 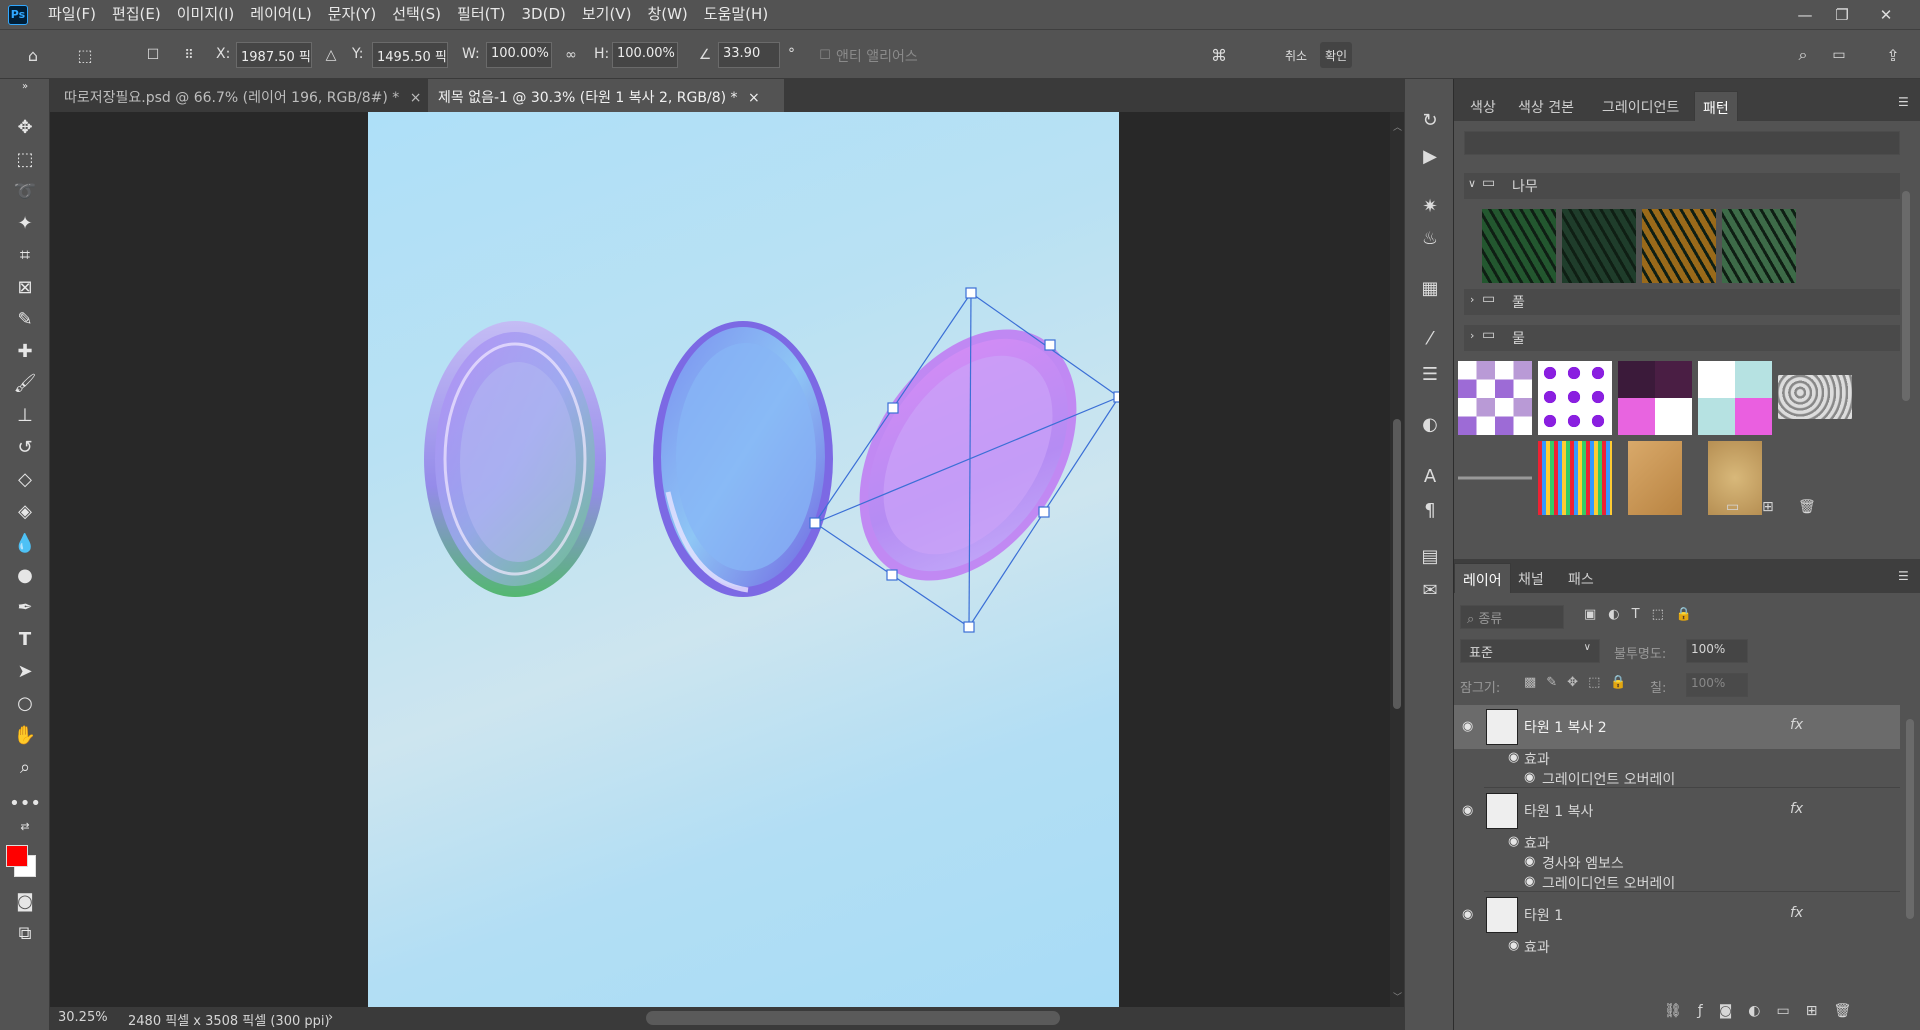 What do you see at coordinates (645, 55) in the screenshot?
I see `height-field: 100.00%` at bounding box center [645, 55].